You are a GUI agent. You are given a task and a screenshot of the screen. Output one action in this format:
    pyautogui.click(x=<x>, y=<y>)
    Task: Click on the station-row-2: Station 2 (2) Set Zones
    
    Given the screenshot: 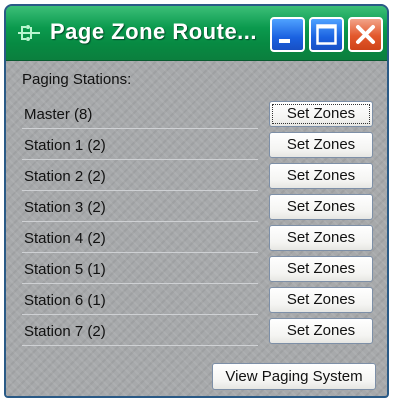 What is the action you would take?
    pyautogui.click(x=198, y=176)
    